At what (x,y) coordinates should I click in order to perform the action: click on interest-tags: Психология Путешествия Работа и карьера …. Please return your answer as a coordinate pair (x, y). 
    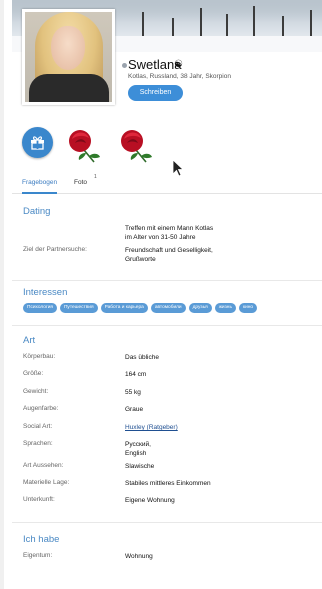
    Looking at the image, I should click on (140, 308).